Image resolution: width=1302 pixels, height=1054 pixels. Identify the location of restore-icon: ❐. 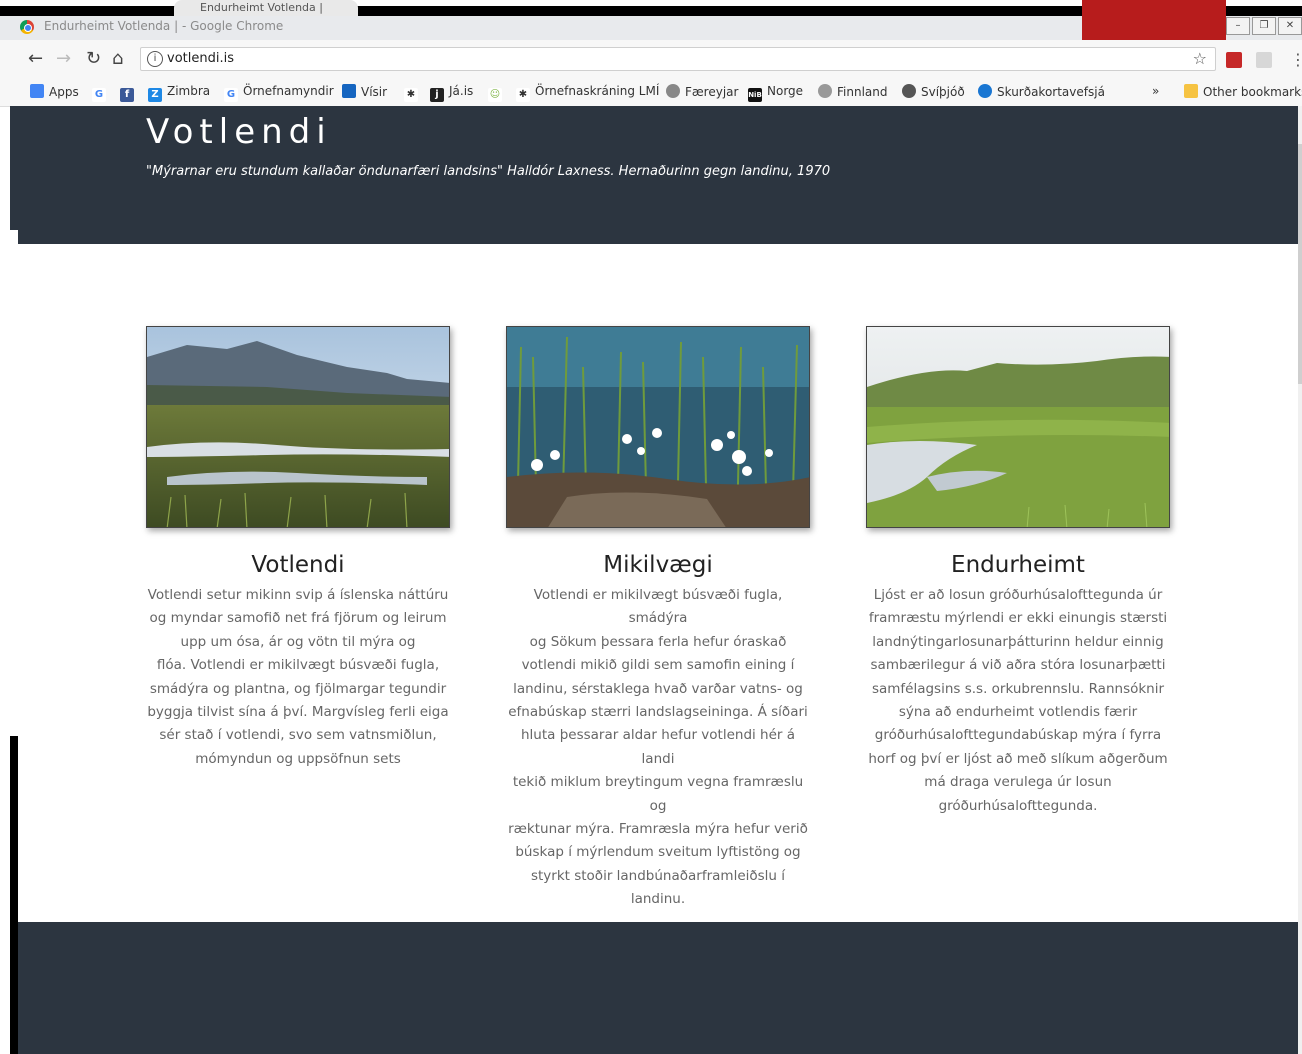
(1264, 26).